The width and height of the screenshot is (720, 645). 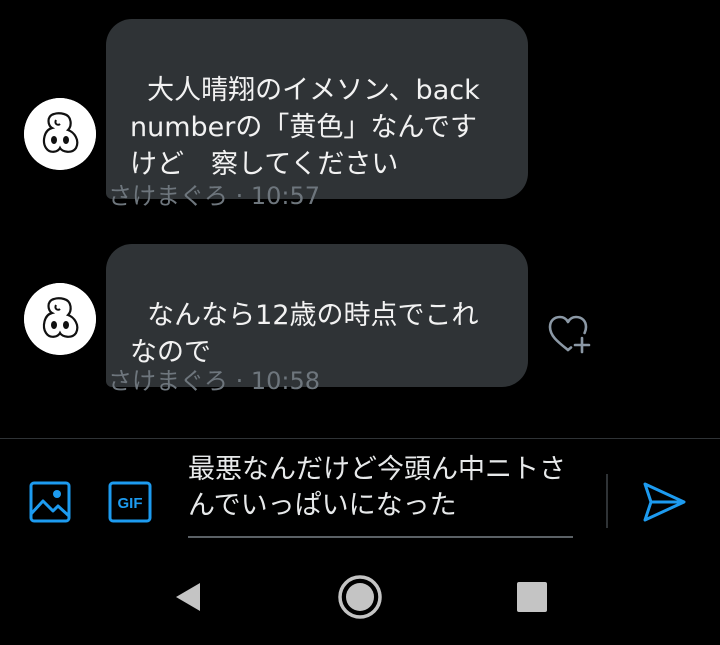 I want to click on send-button, so click(x=664, y=502).